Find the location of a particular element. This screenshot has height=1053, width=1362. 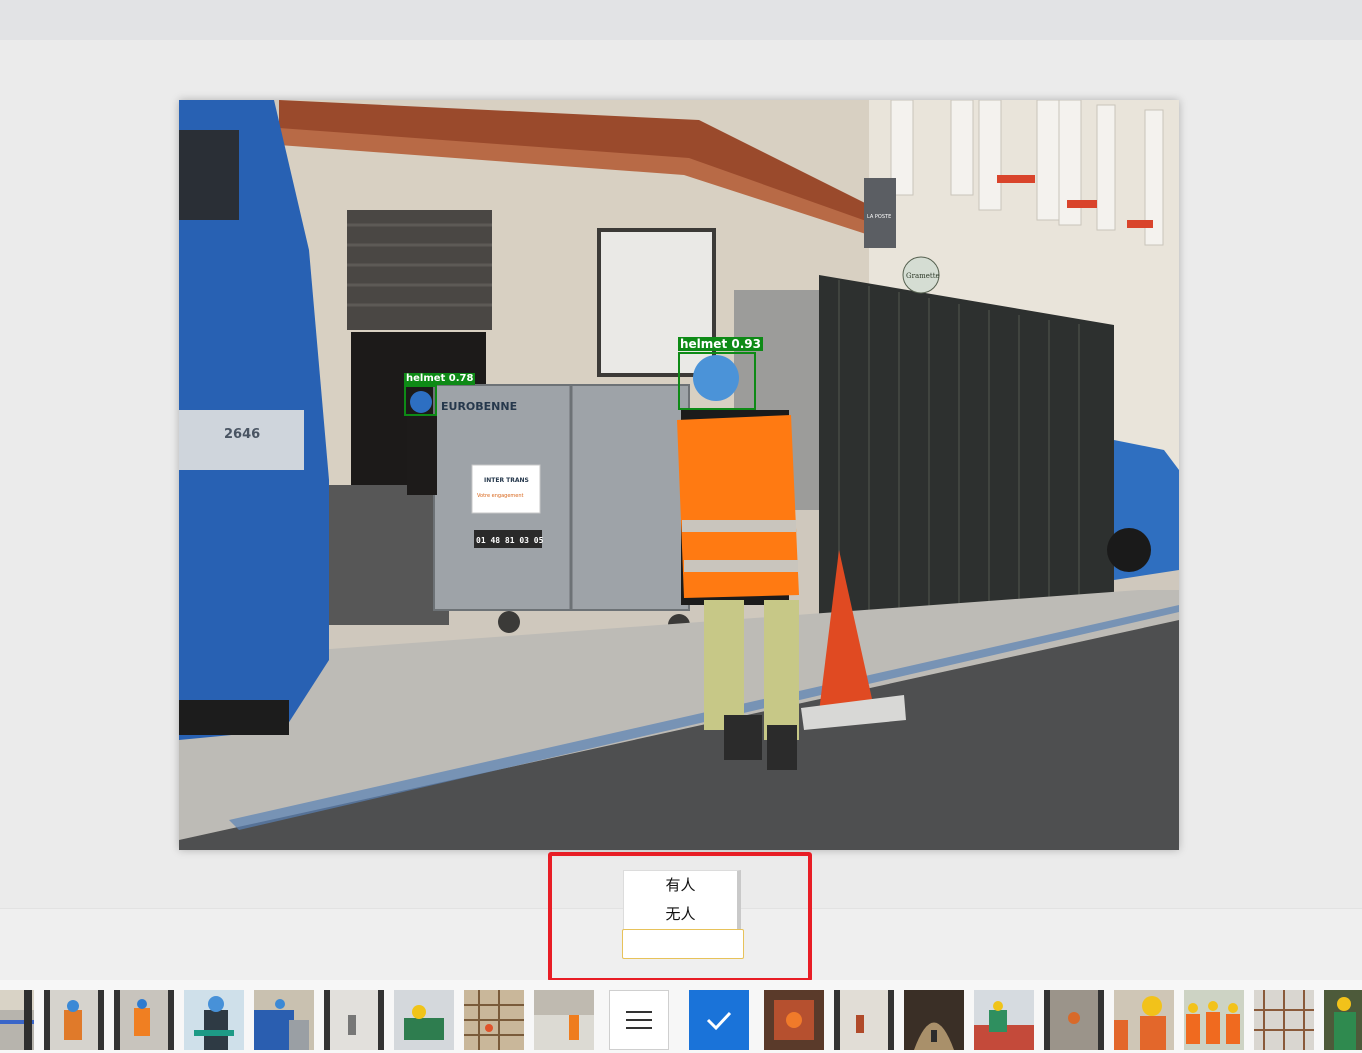

confirm-button is located at coordinates (719, 1020).